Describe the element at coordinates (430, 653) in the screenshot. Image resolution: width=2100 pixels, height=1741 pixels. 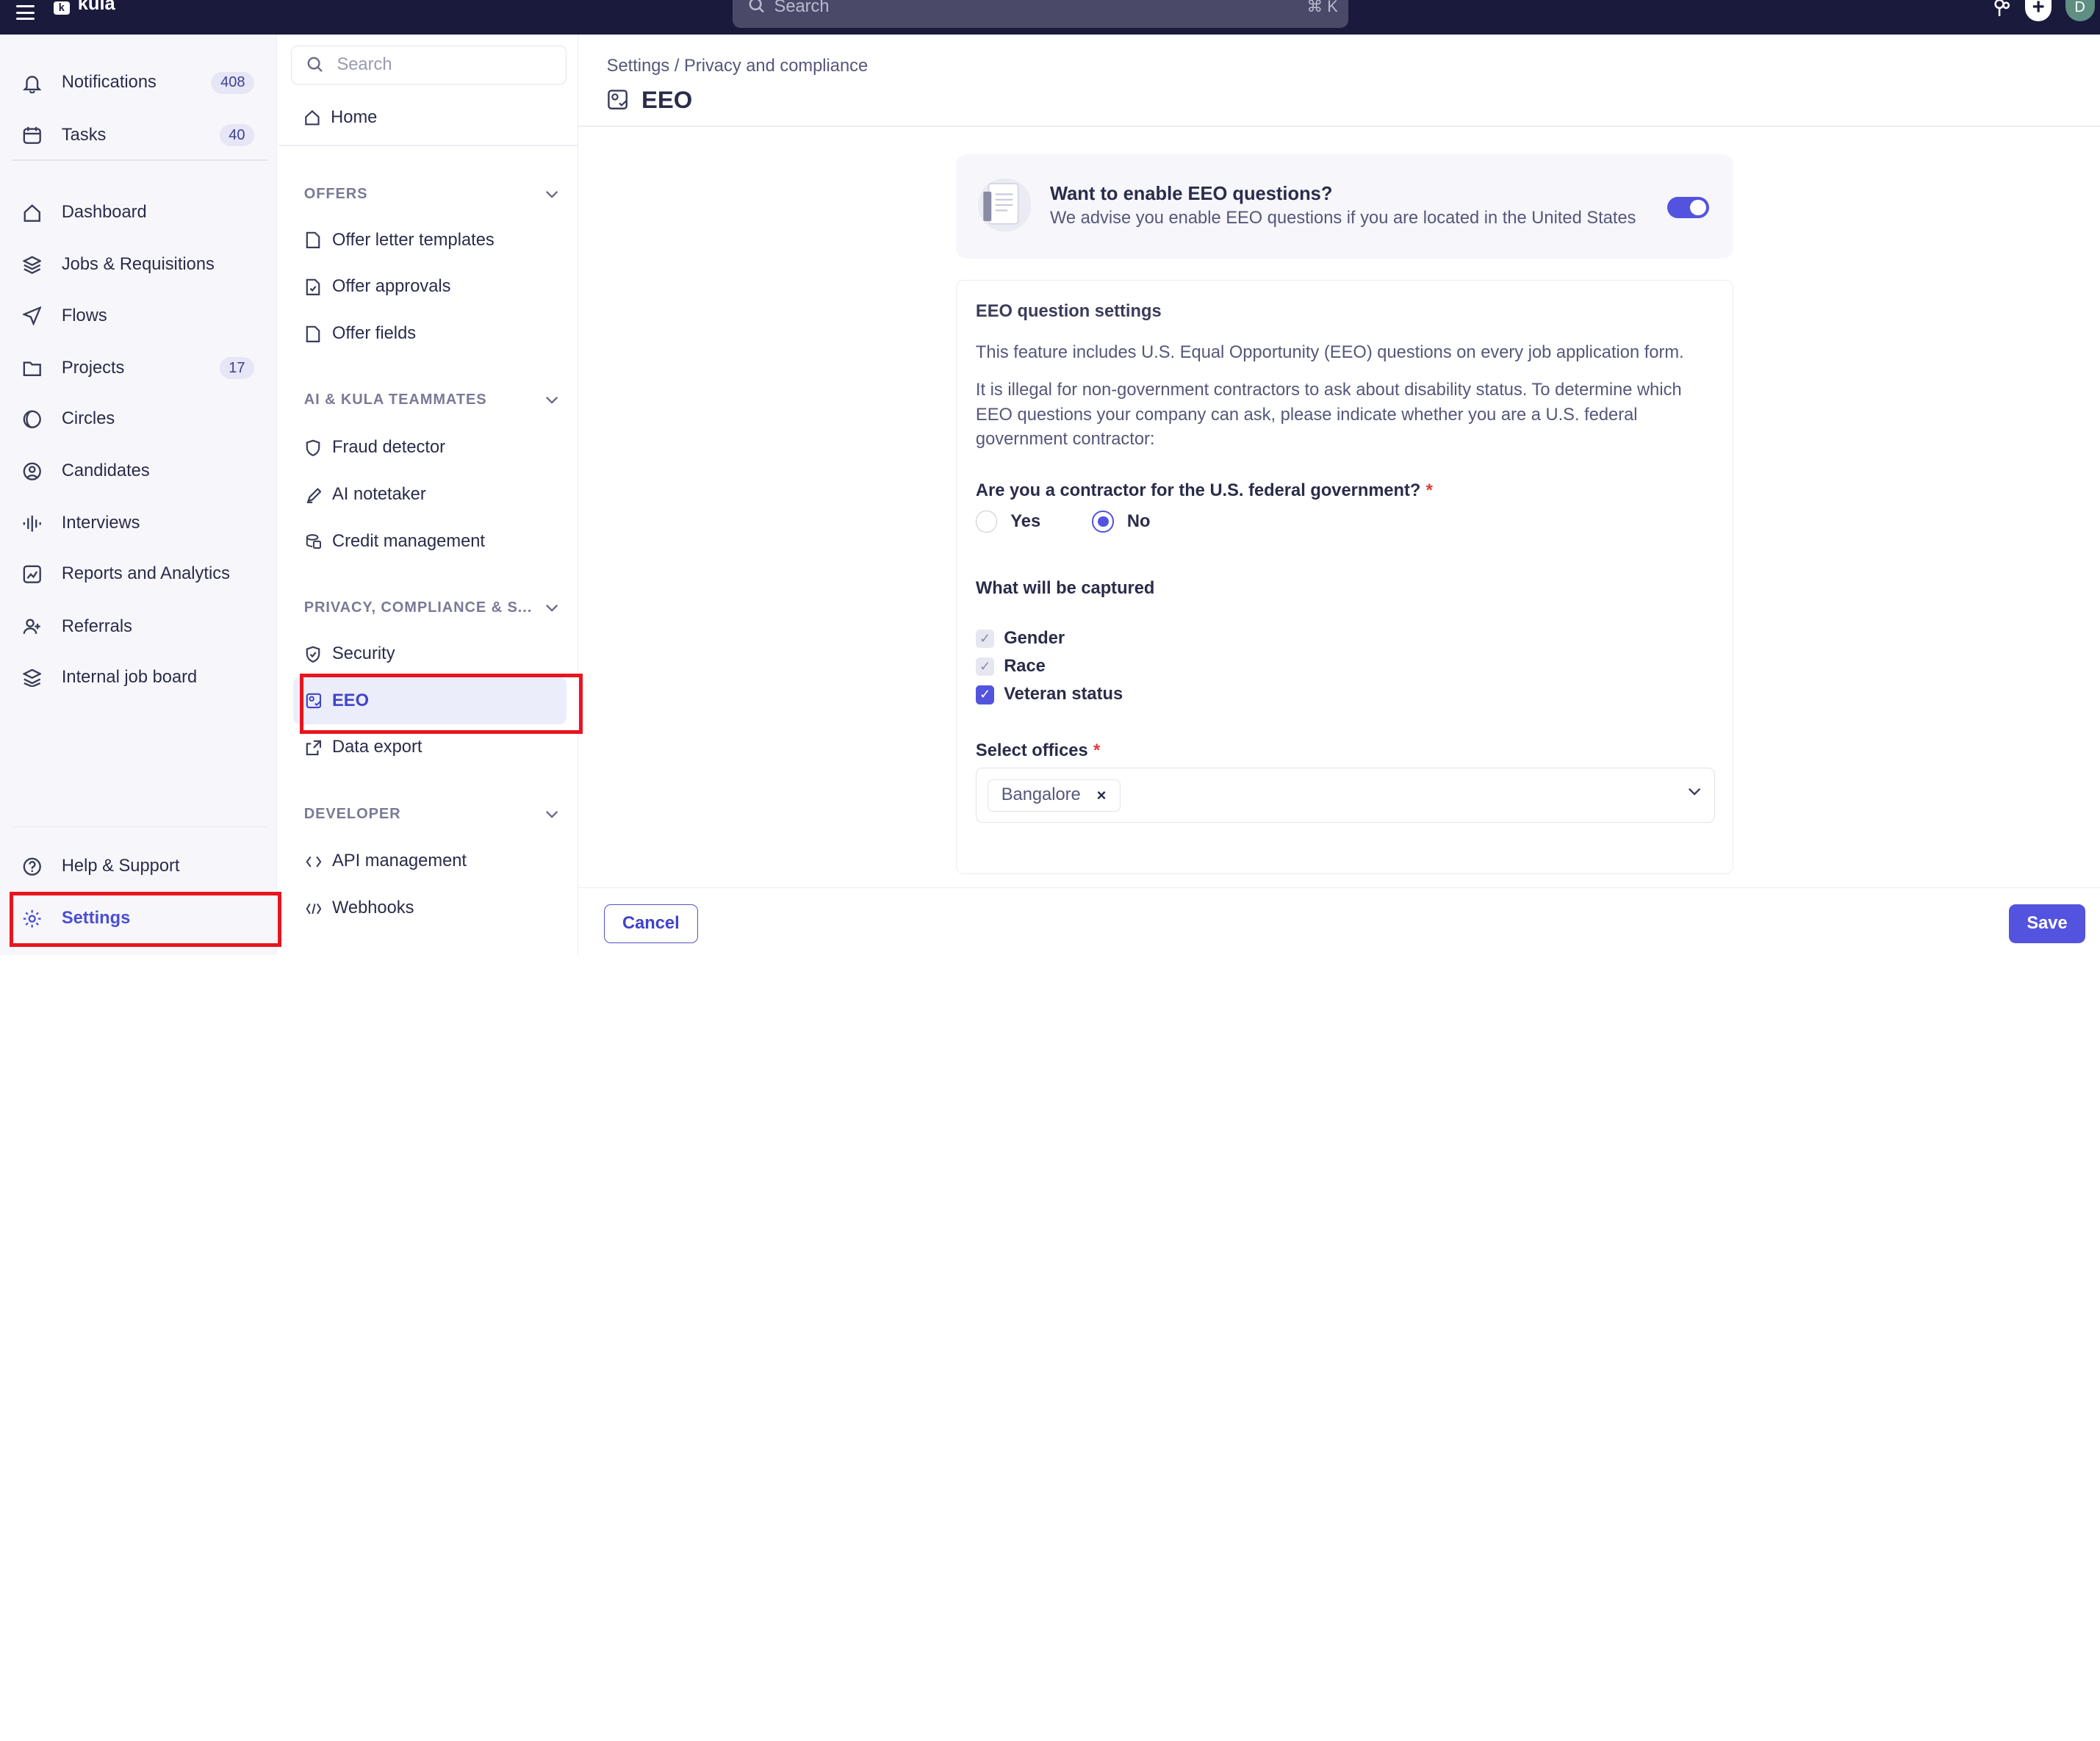
I see `settings-item-security: Security` at that location.